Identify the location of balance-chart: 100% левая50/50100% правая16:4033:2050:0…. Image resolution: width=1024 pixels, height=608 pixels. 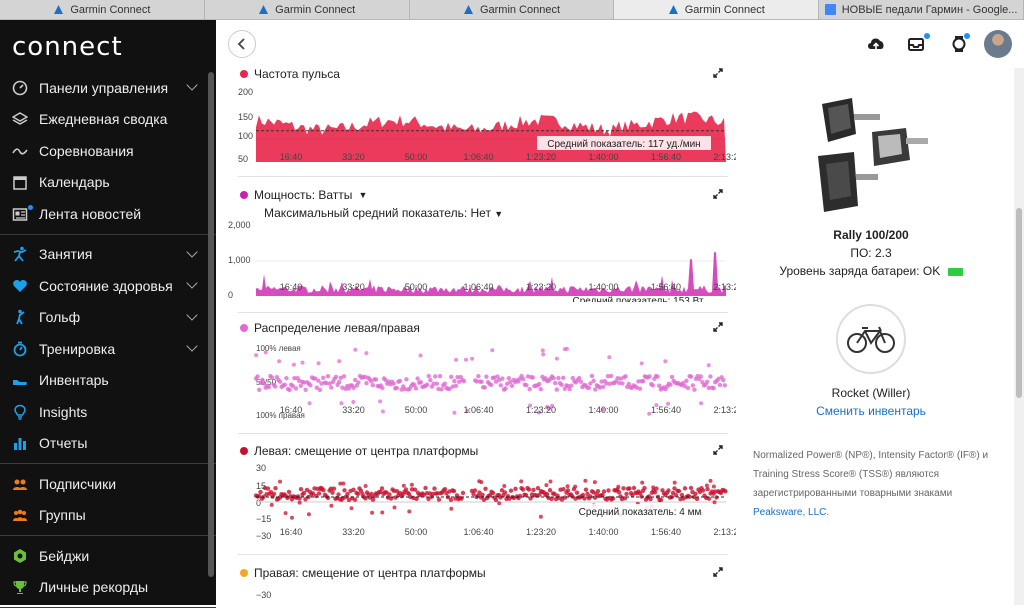
(476, 382).